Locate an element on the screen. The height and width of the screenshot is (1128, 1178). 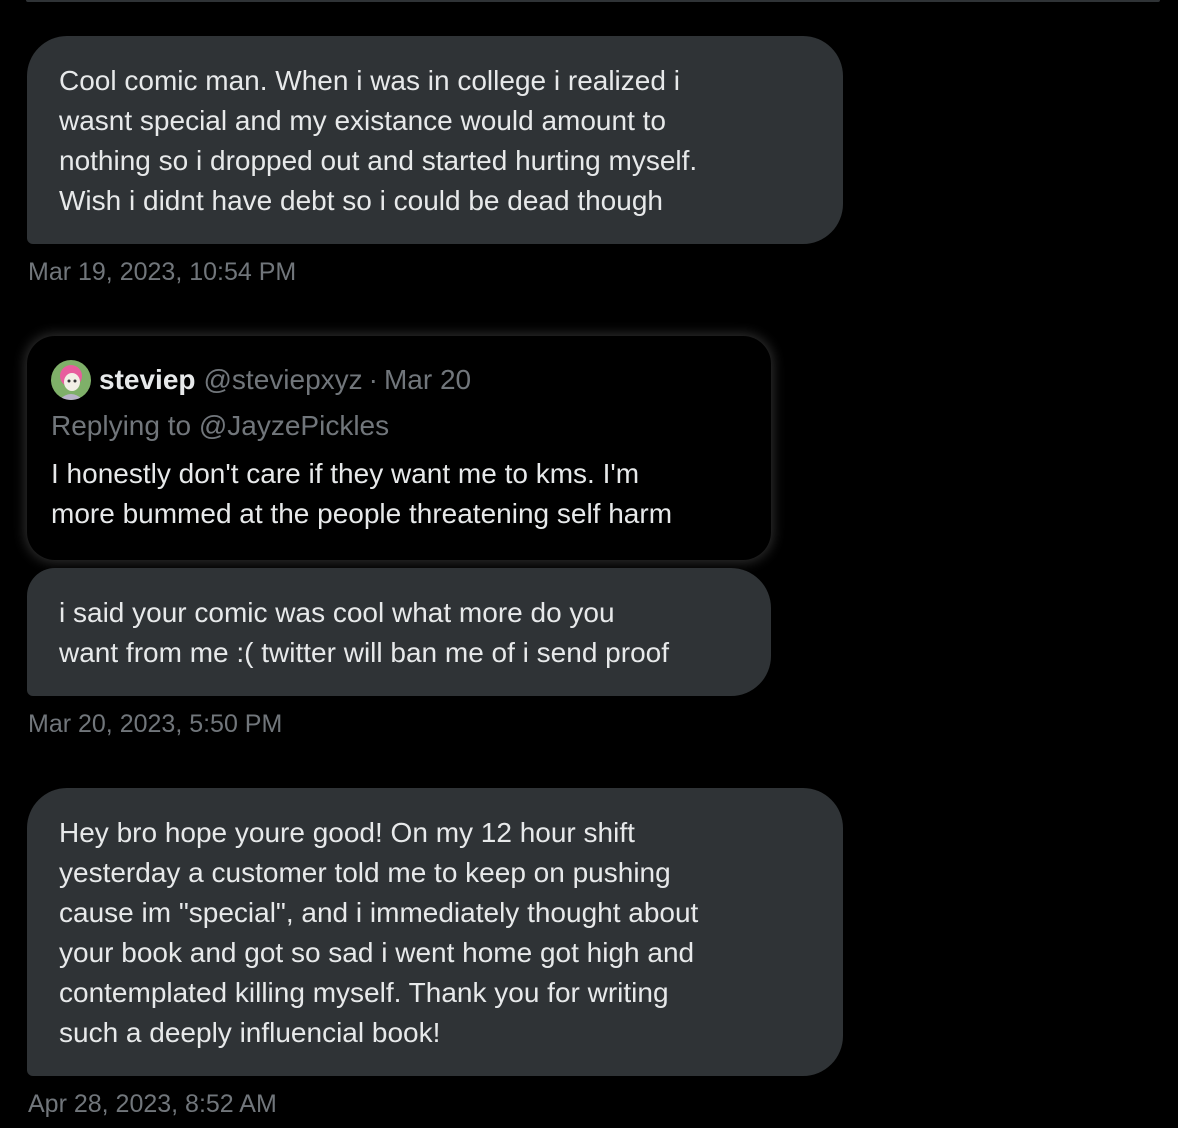
message-timestamp: Mar 20, 2023, 5:50 PM is located at coordinates (155, 724).